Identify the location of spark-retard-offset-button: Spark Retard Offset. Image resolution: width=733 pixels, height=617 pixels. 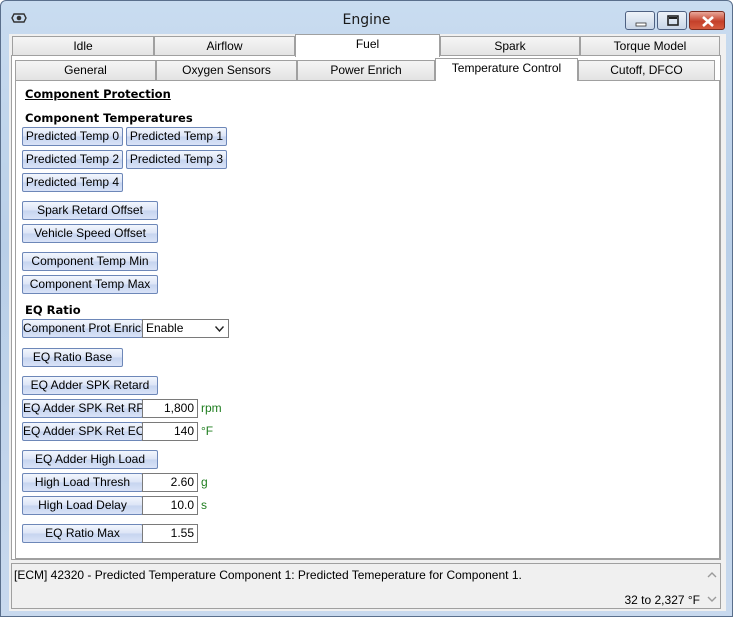
(90, 210).